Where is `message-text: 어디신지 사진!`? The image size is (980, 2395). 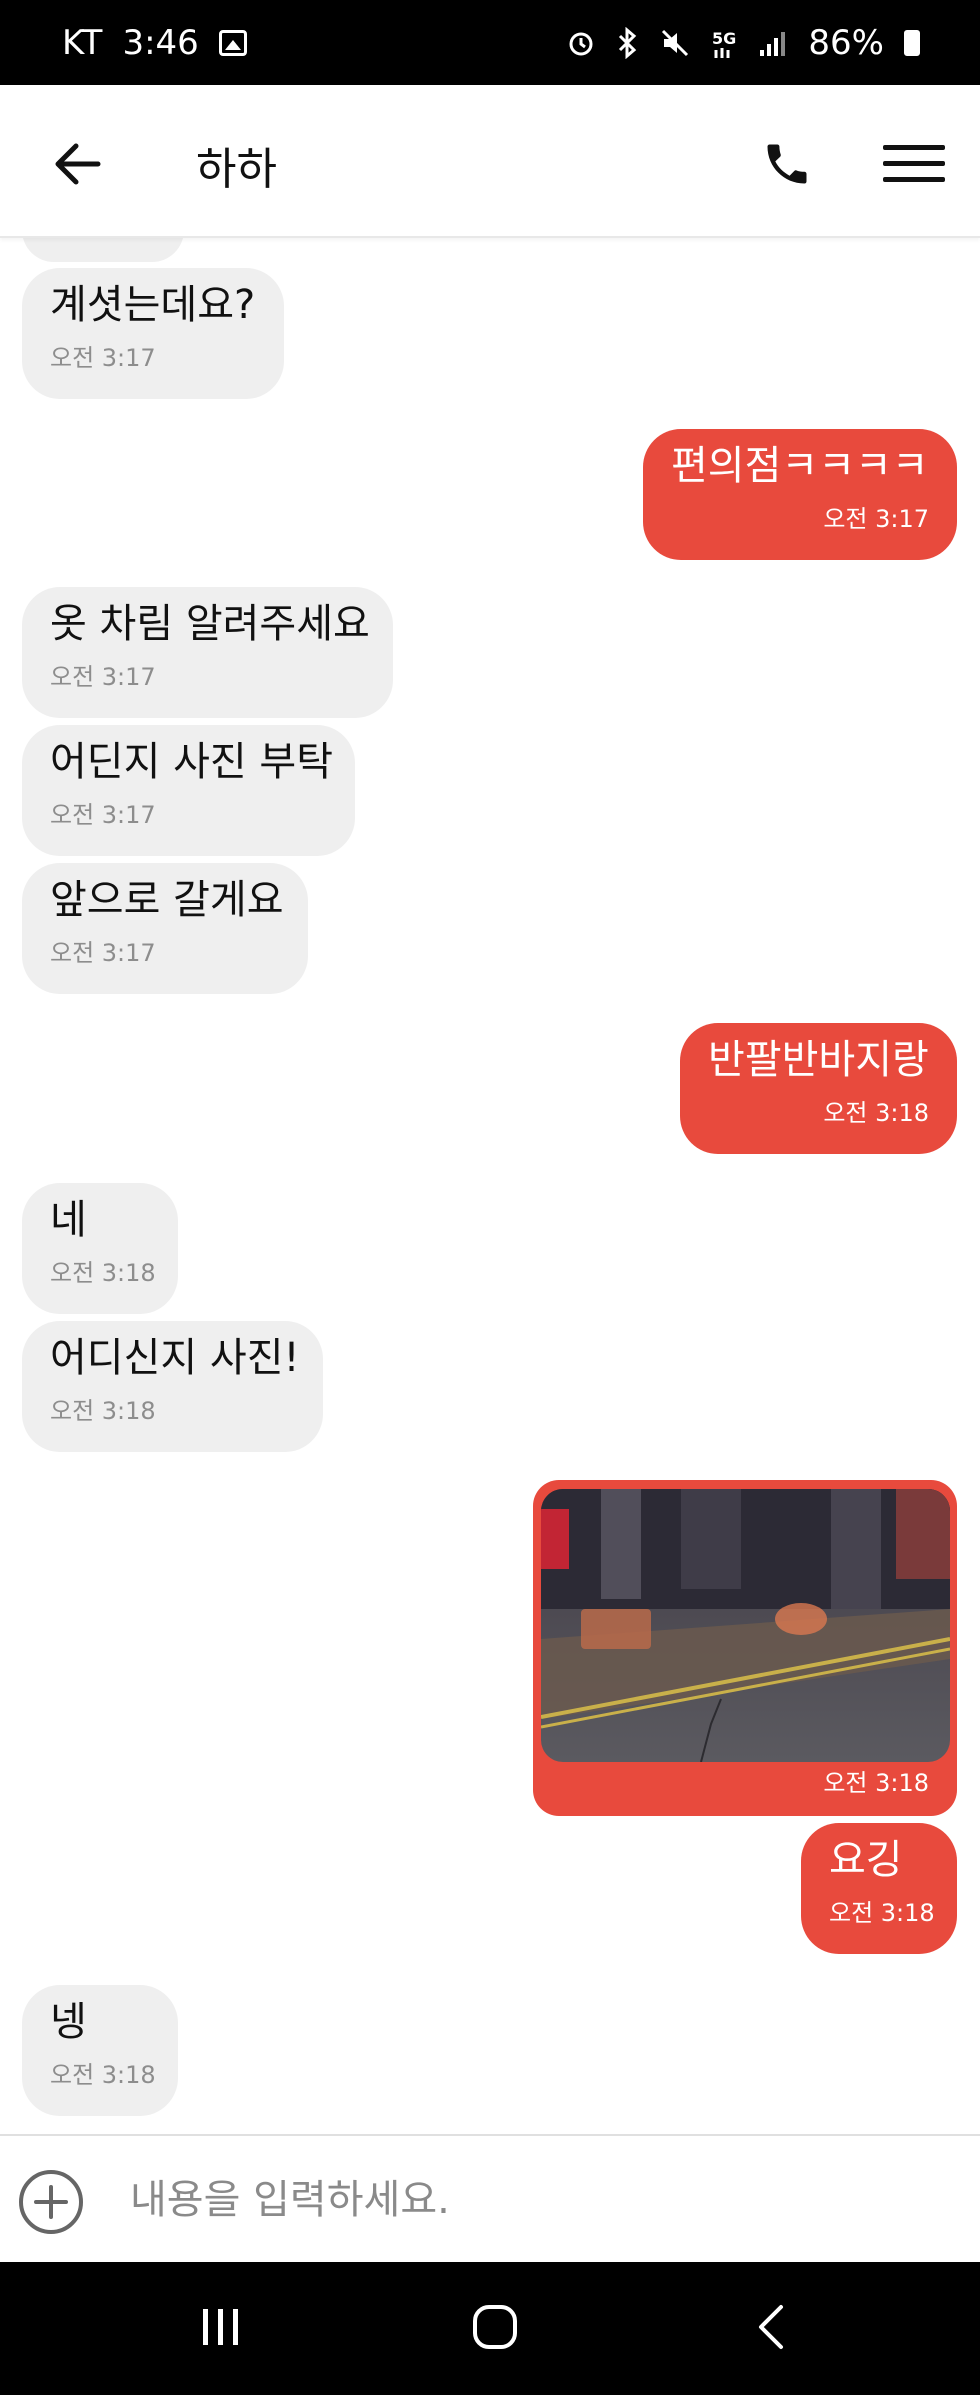
message-text: 어디신지 사진! is located at coordinates (175, 1358).